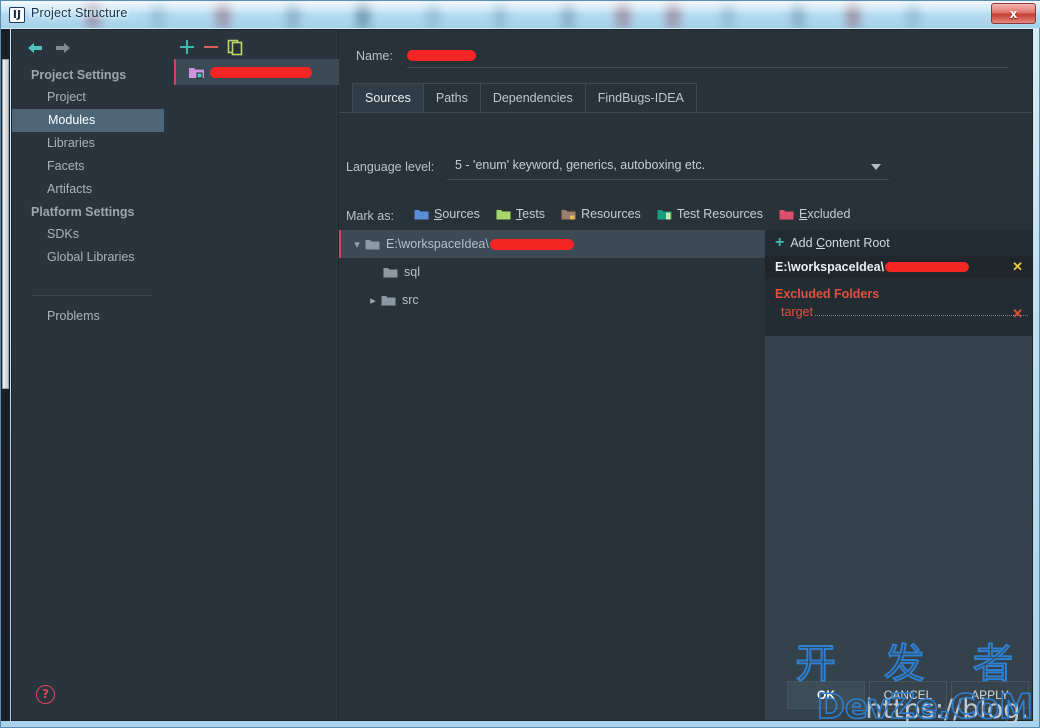  Describe the element at coordinates (451, 98) in the screenshot. I see `tab-paths: Paths` at that location.